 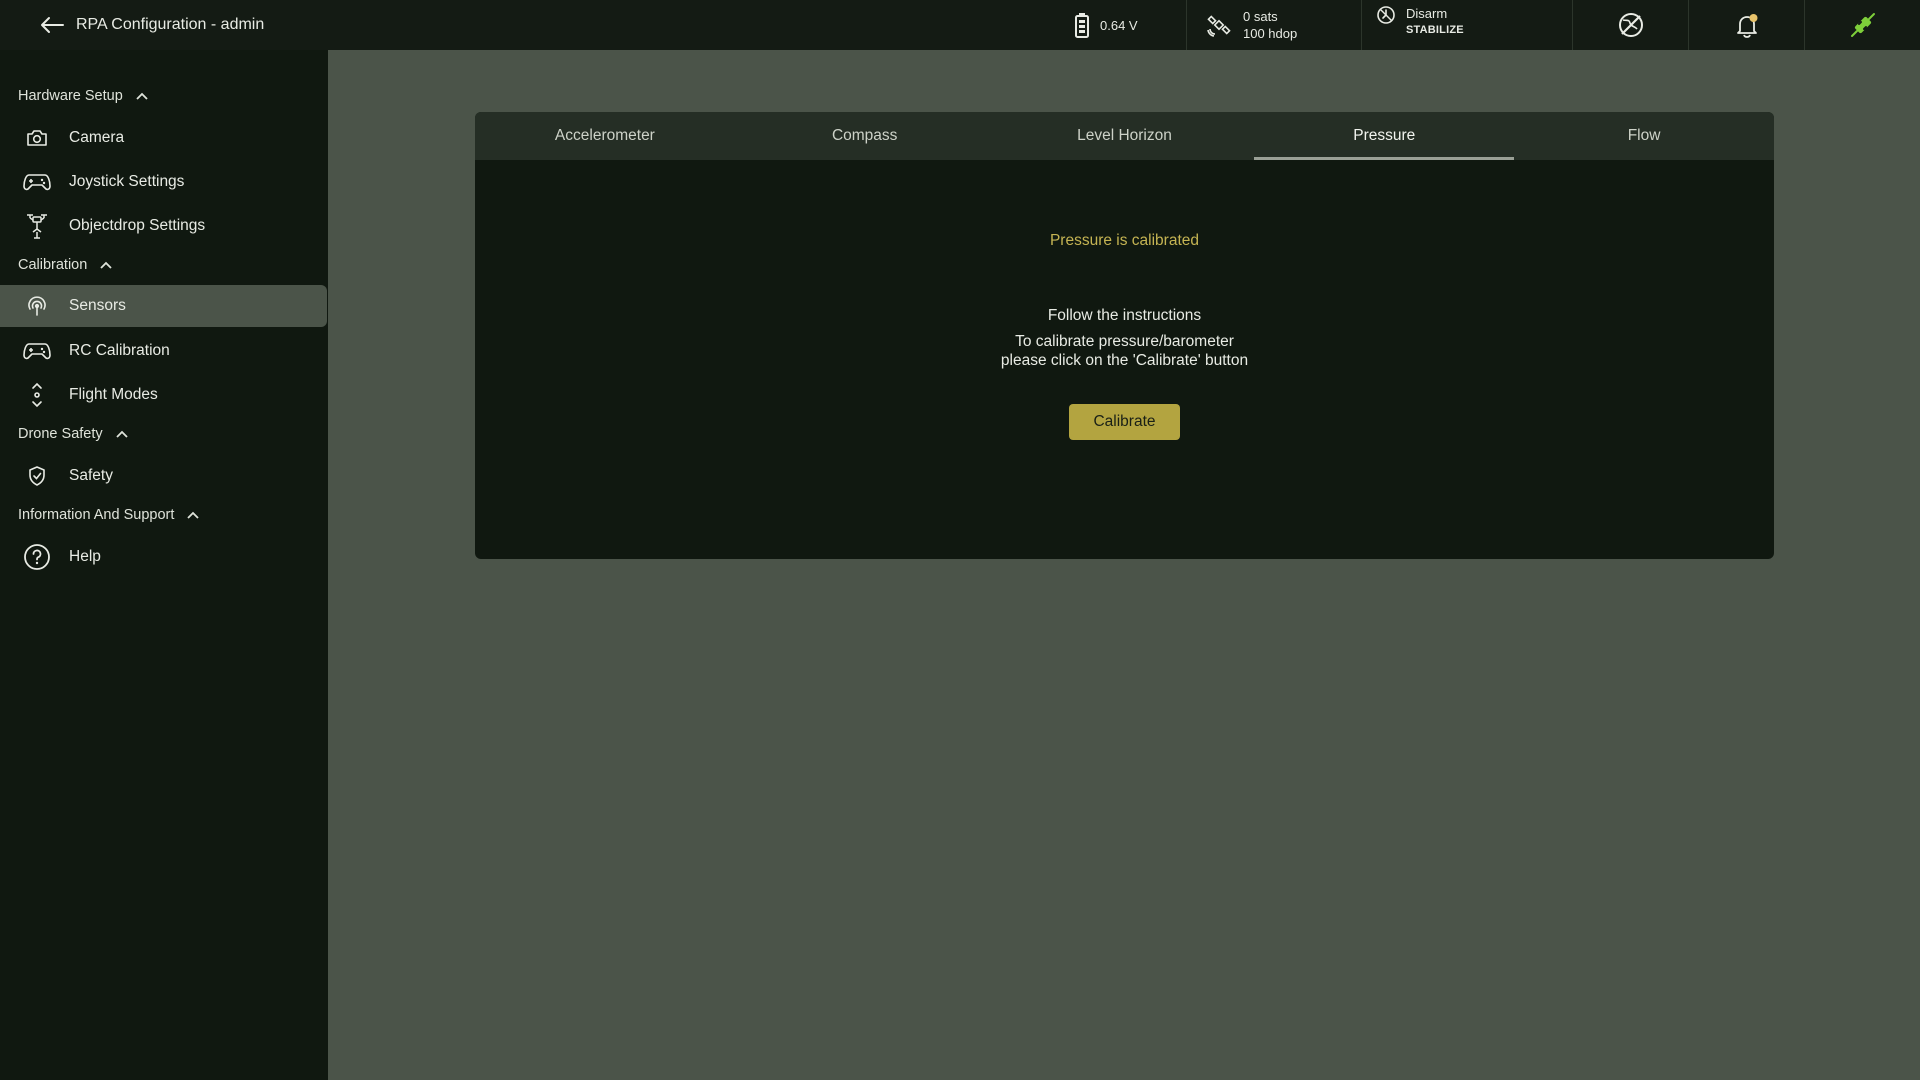 What do you see at coordinates (163, 138) in the screenshot?
I see `sidebar-item-camera: Camera` at bounding box center [163, 138].